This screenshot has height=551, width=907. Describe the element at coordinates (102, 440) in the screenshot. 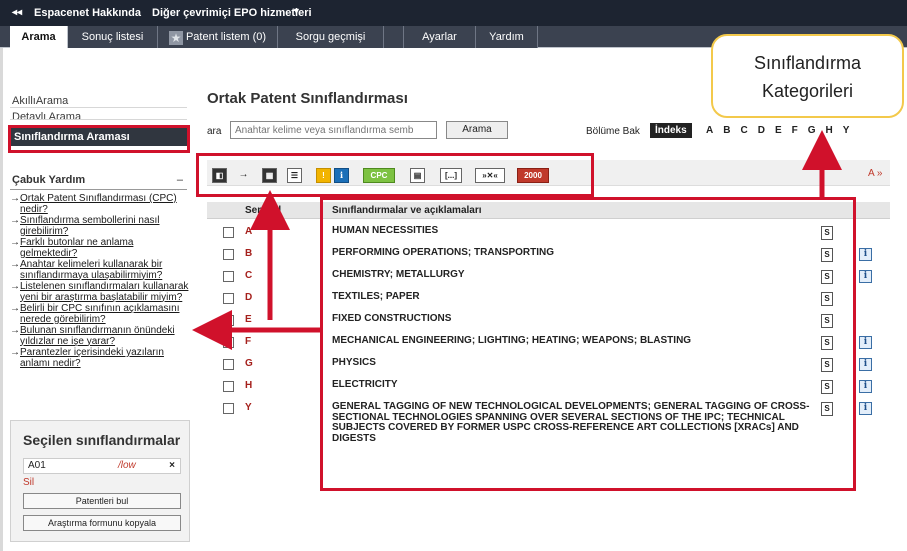

I see `selected-panel-title: Seçilen sınıflandırmalar` at that location.